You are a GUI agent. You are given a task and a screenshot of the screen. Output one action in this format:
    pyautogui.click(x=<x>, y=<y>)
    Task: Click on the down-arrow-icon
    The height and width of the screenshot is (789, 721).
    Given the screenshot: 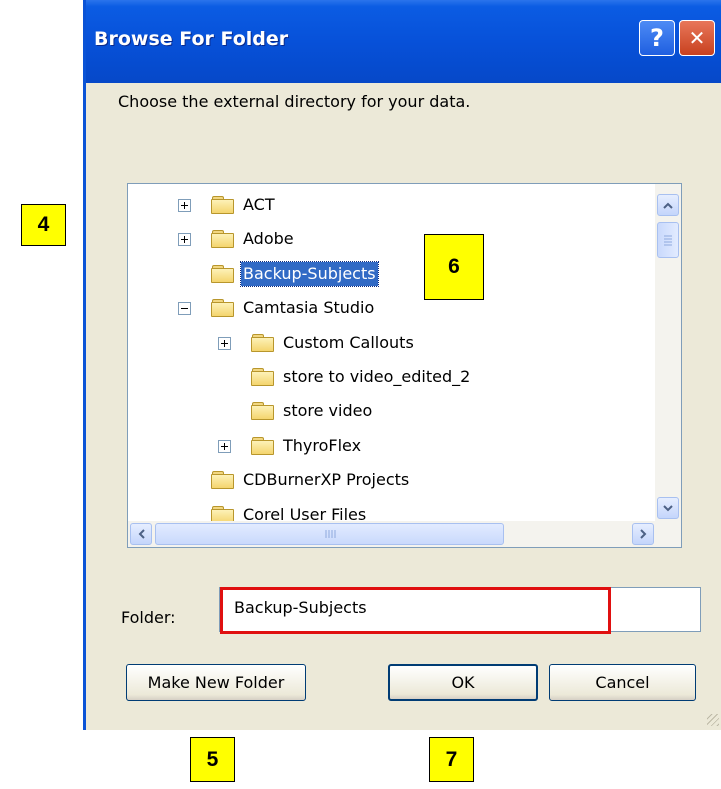 What is the action you would take?
    pyautogui.click(x=668, y=507)
    